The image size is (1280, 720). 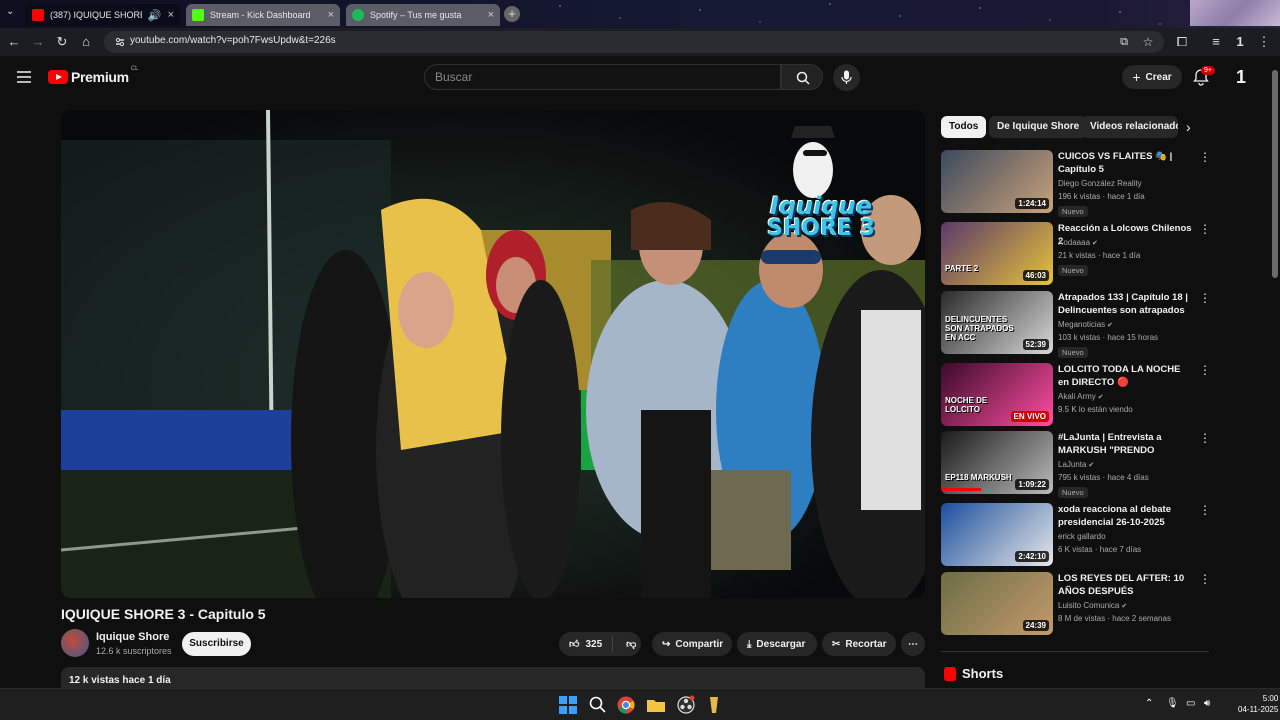 What do you see at coordinates (859, 644) in the screenshot?
I see `clip-button: ✂ Recortar` at bounding box center [859, 644].